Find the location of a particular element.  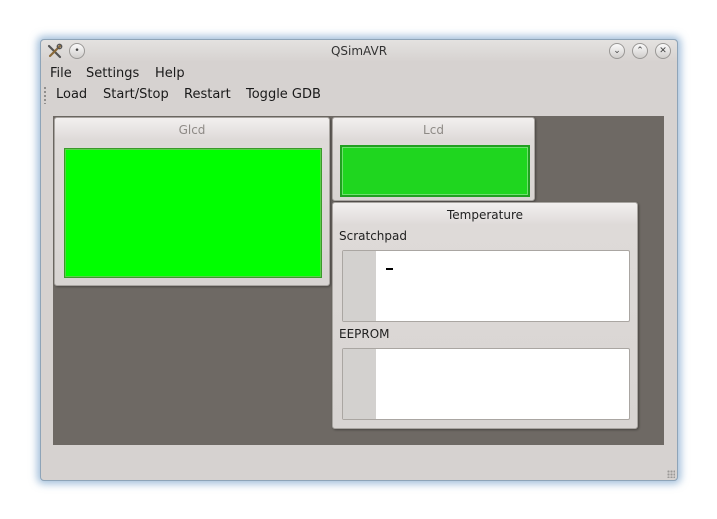

menu-file: File is located at coordinates (61, 73).